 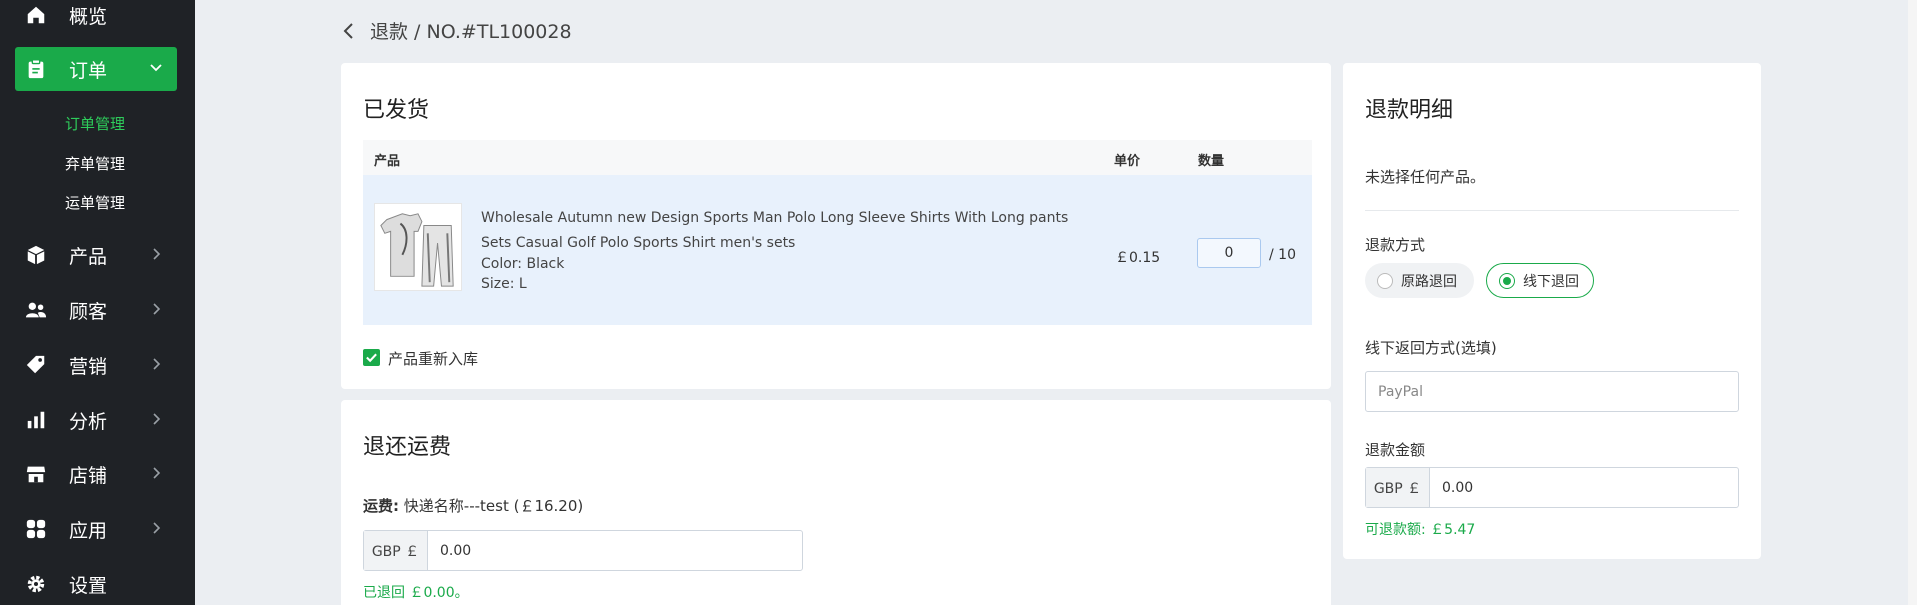 I want to click on clipboard-icon, so click(x=36, y=69).